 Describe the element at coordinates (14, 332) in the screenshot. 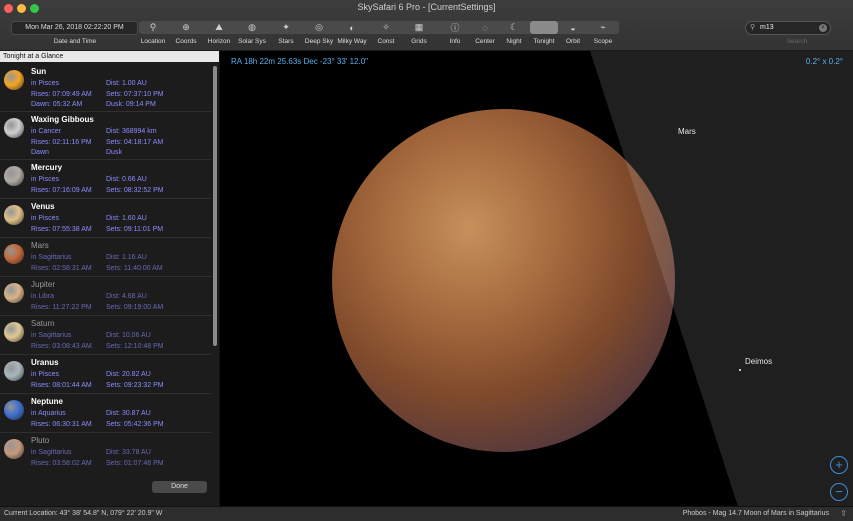

I see `saturn-icon` at that location.